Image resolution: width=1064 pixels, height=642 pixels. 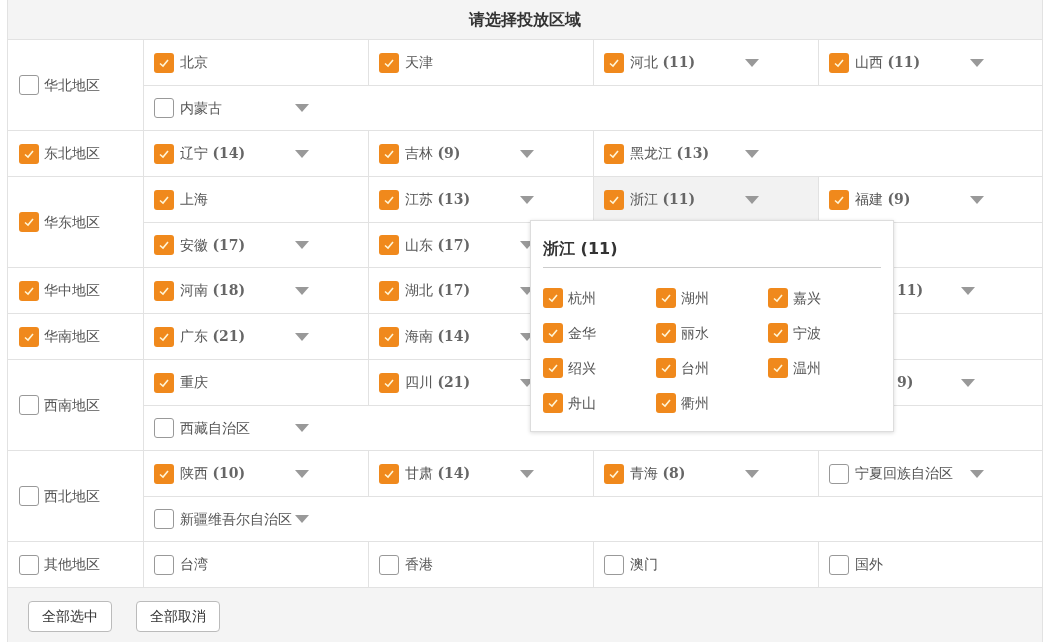 What do you see at coordinates (582, 368) in the screenshot?
I see `city-label: 绍兴` at bounding box center [582, 368].